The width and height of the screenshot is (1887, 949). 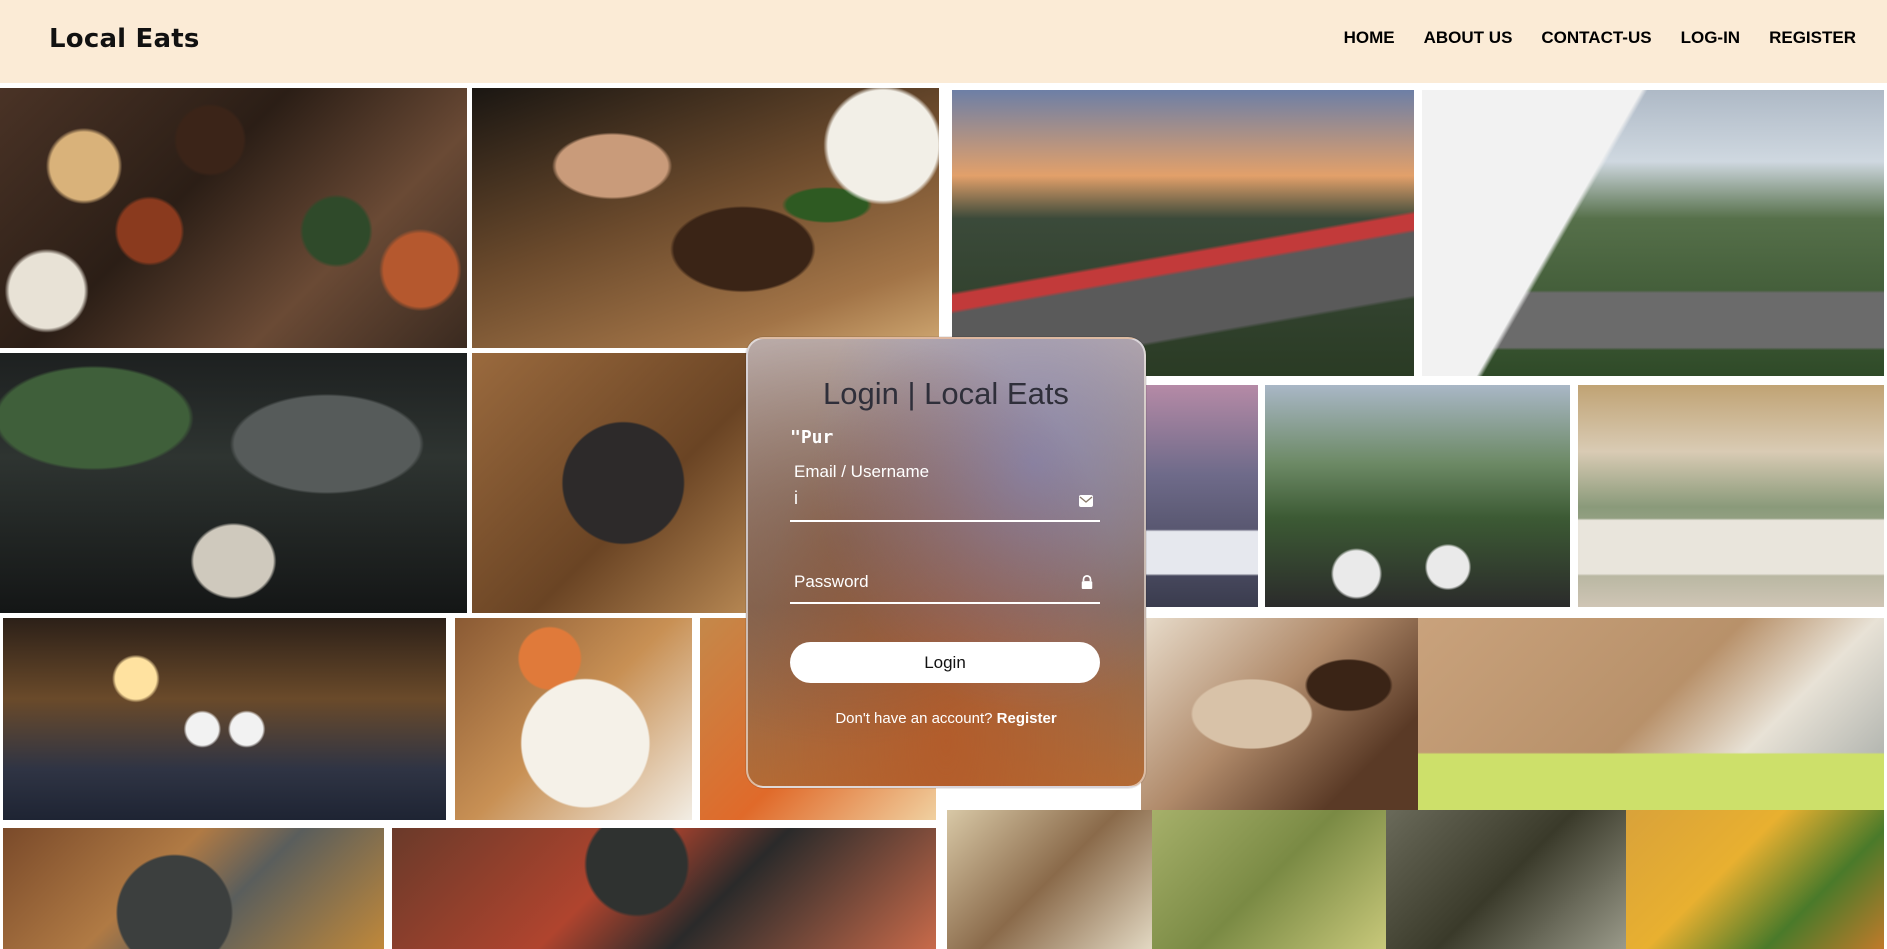 What do you see at coordinates (1279, 714) in the screenshot?
I see `lechon-photo` at bounding box center [1279, 714].